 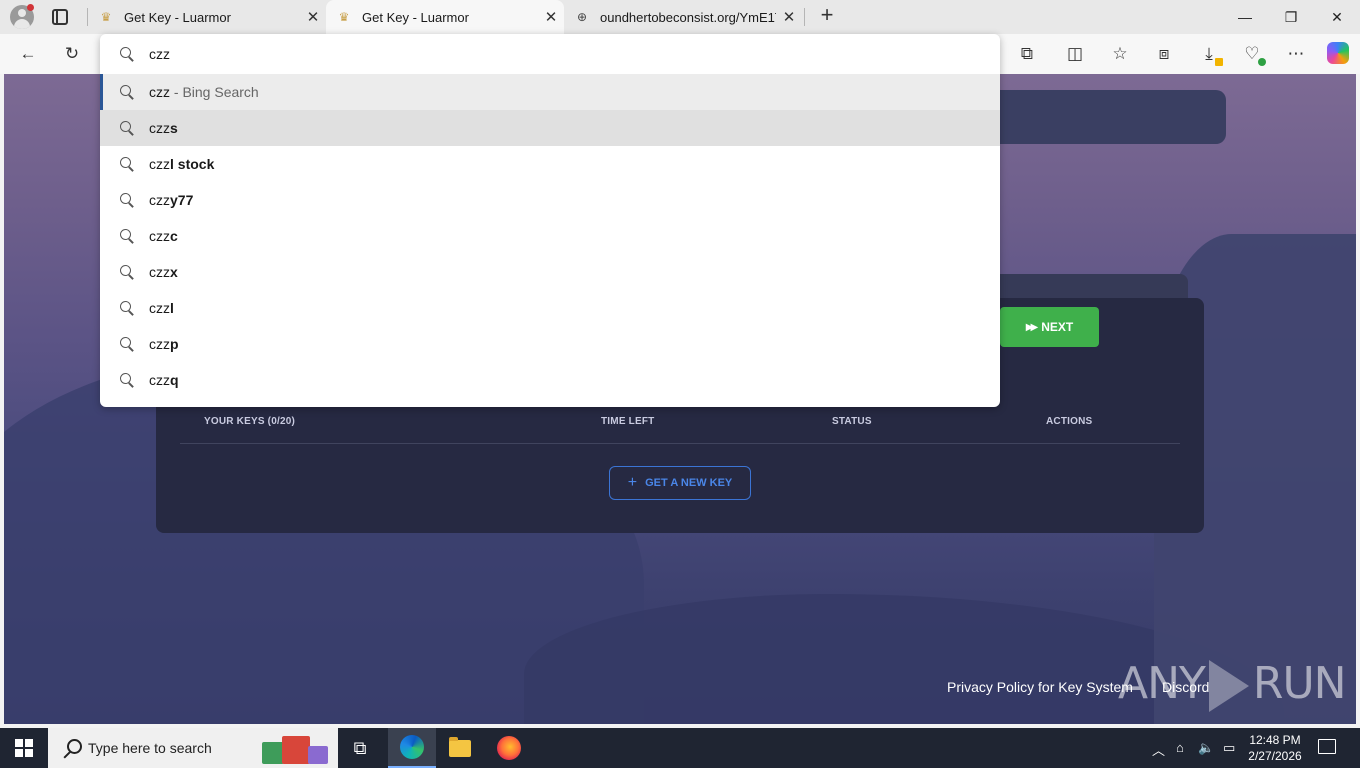 I want to click on tab-get-key-1: ♛ Get Key - Luarmor ✕, so click(x=207, y=17).